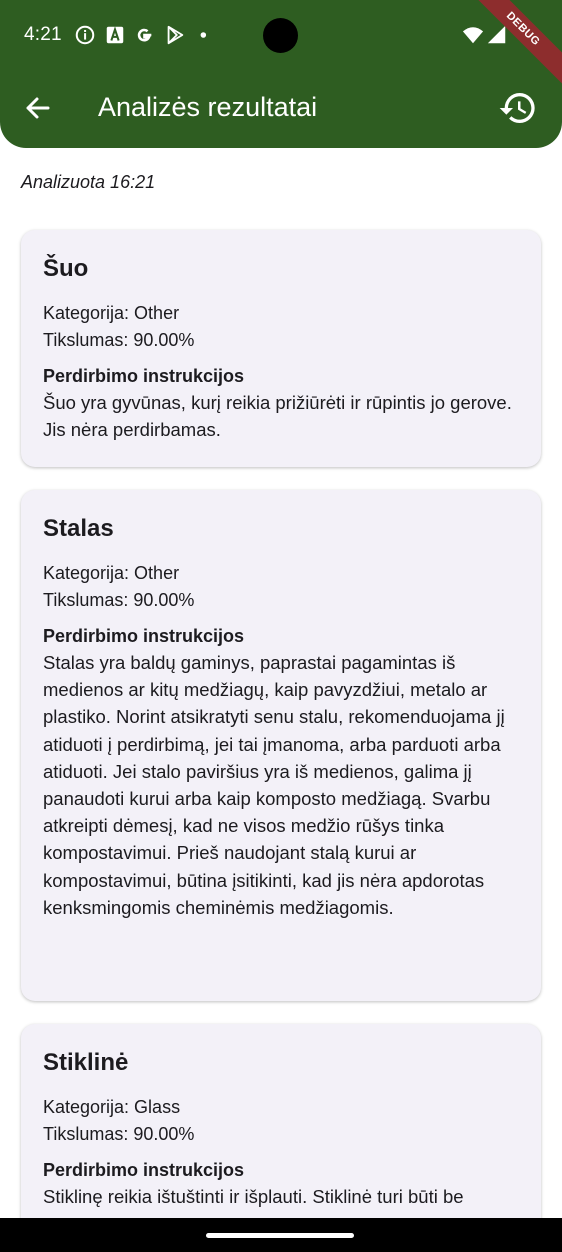  I want to click on system-nav-bar, so click(281, 1235).